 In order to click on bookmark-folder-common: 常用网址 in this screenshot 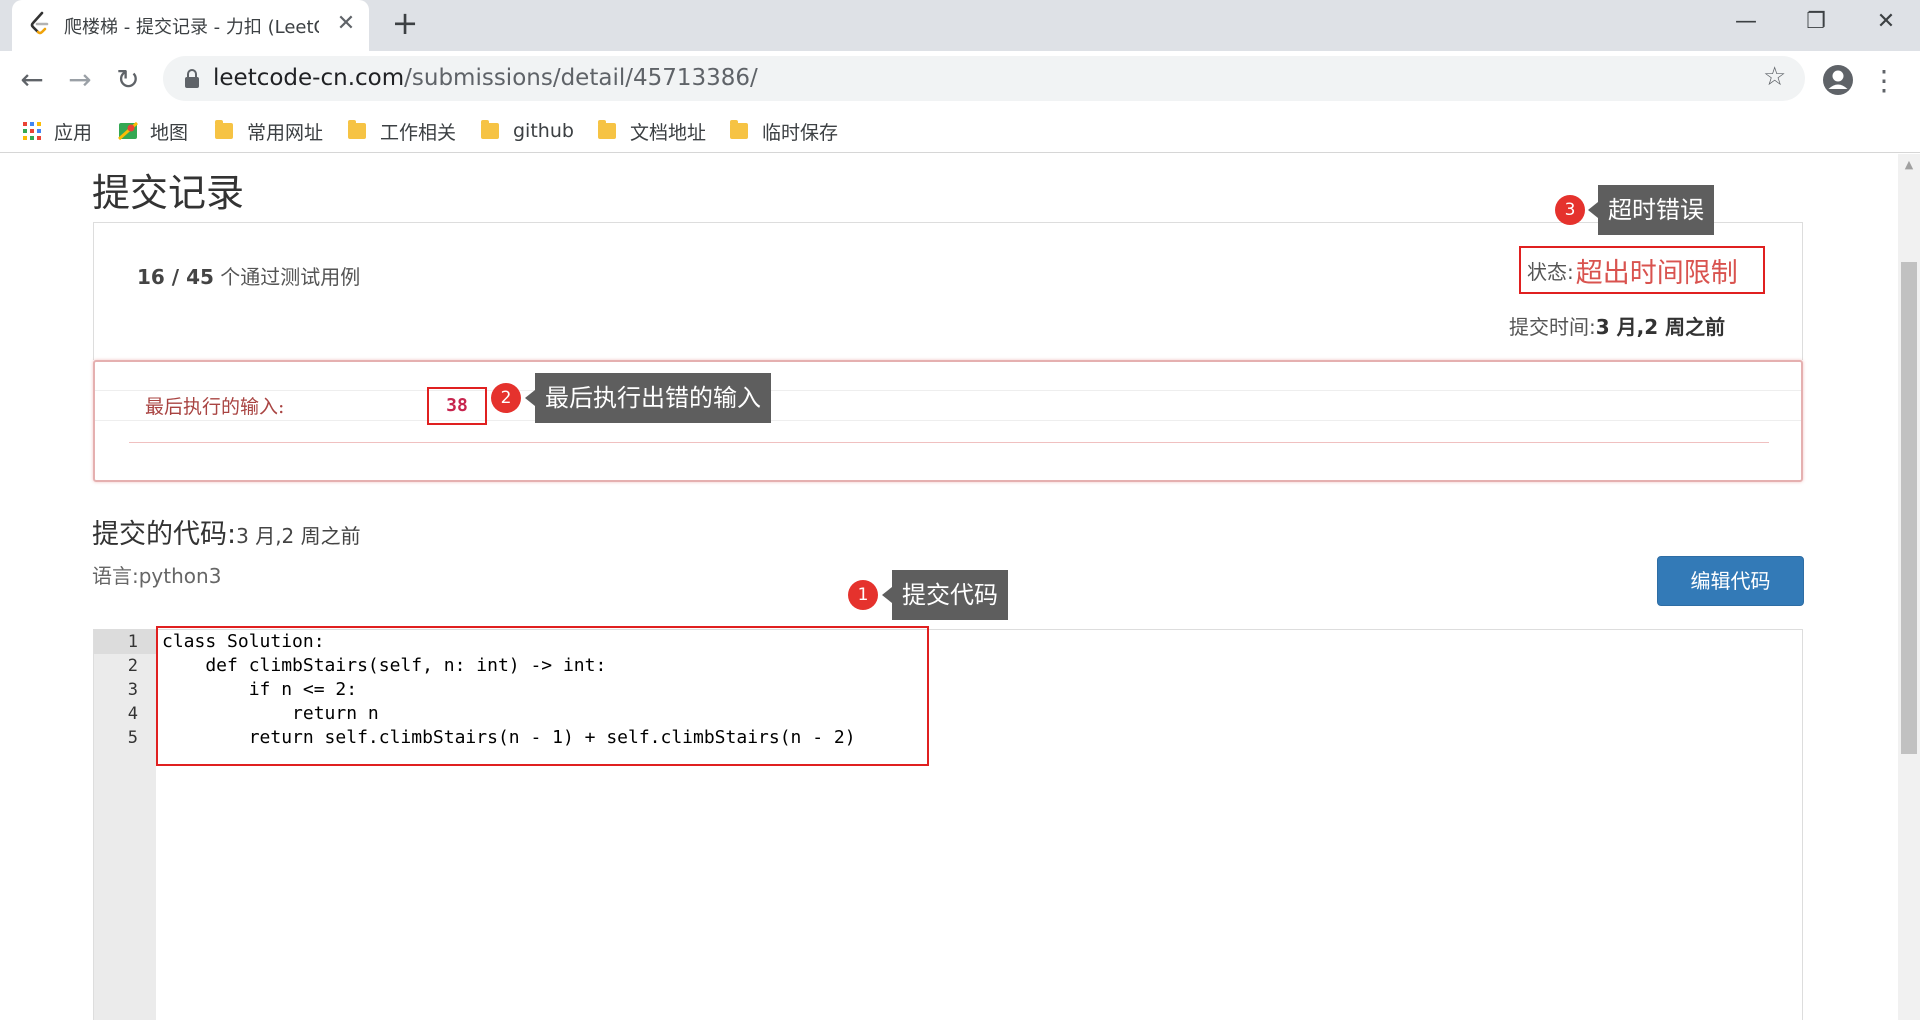, I will do `click(269, 131)`.